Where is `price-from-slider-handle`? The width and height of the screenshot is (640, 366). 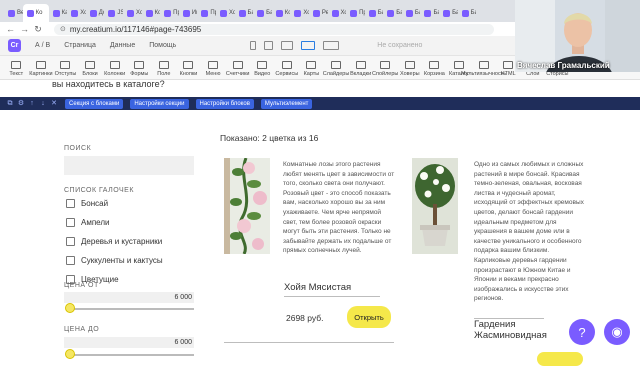
price-from-slider-handle is located at coordinates (70, 308).